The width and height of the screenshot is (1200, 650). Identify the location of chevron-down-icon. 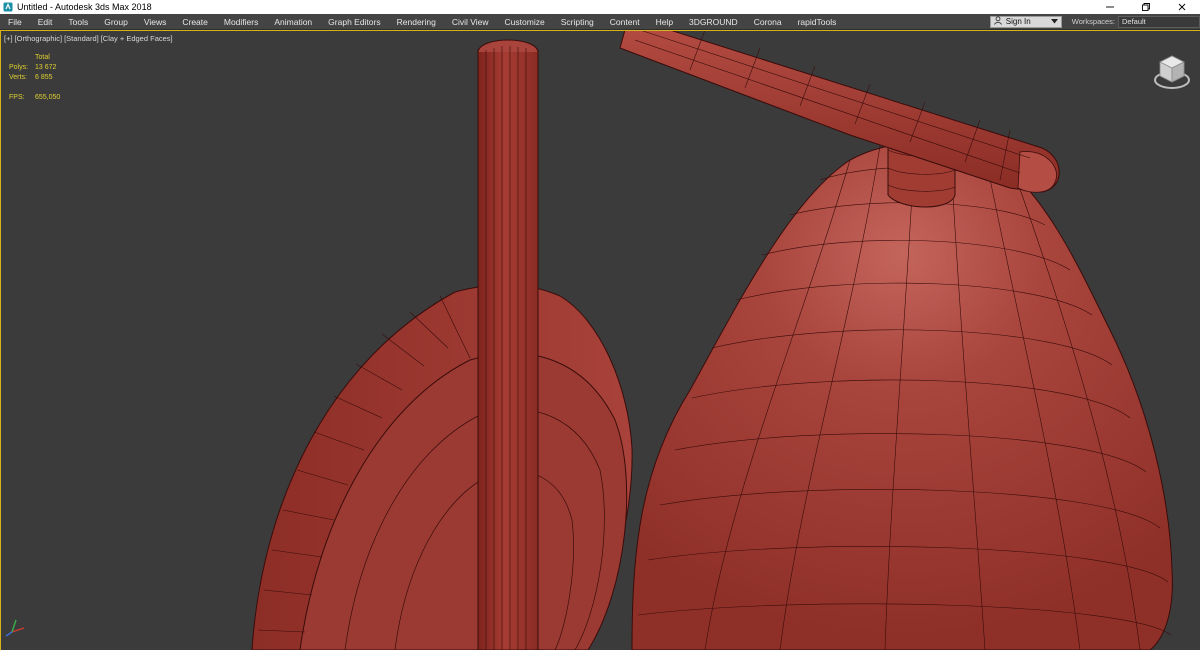
(1054, 21).